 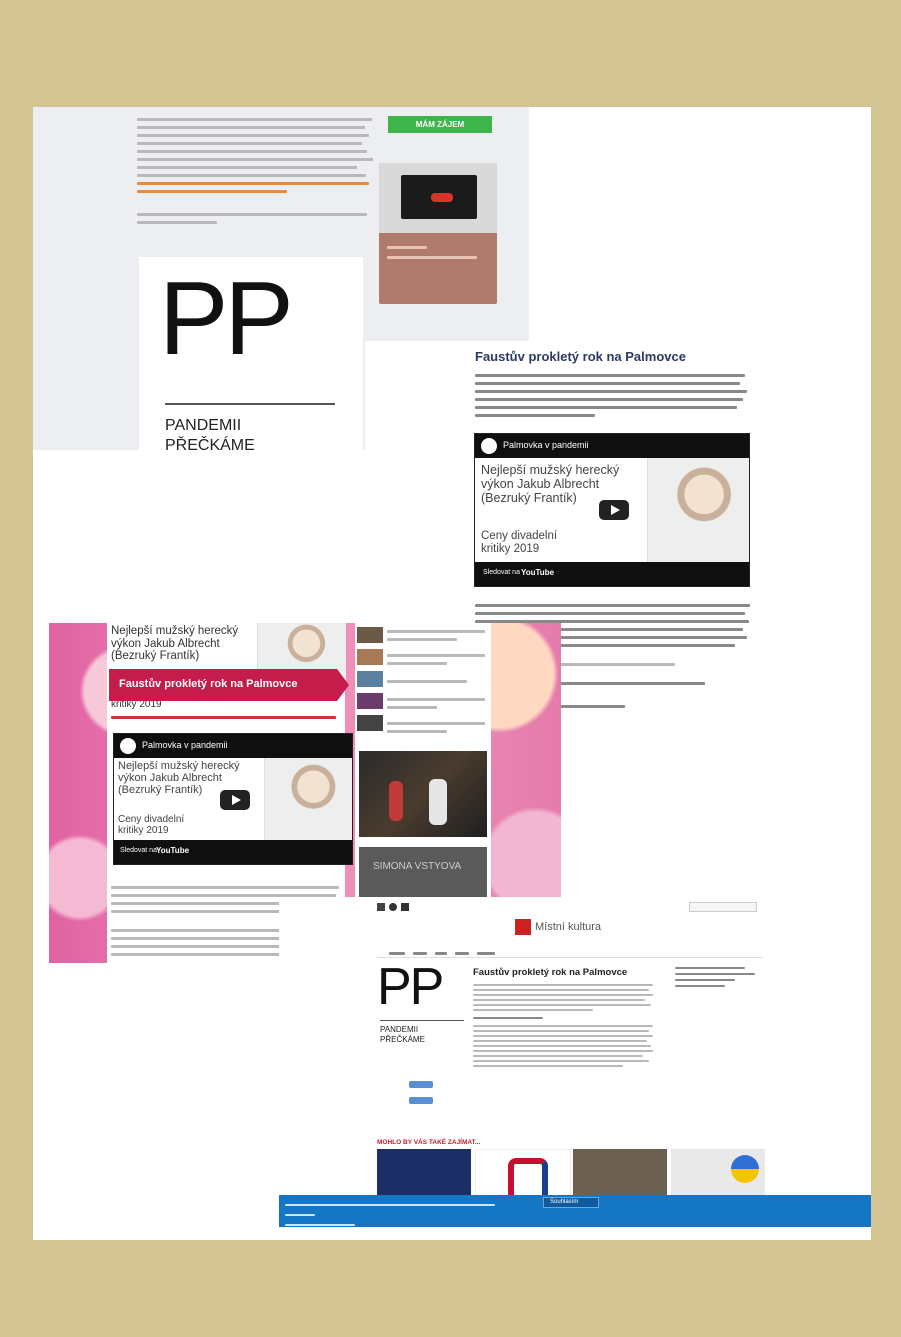 I want to click on site-name: Místní kultura, so click(x=568, y=927).